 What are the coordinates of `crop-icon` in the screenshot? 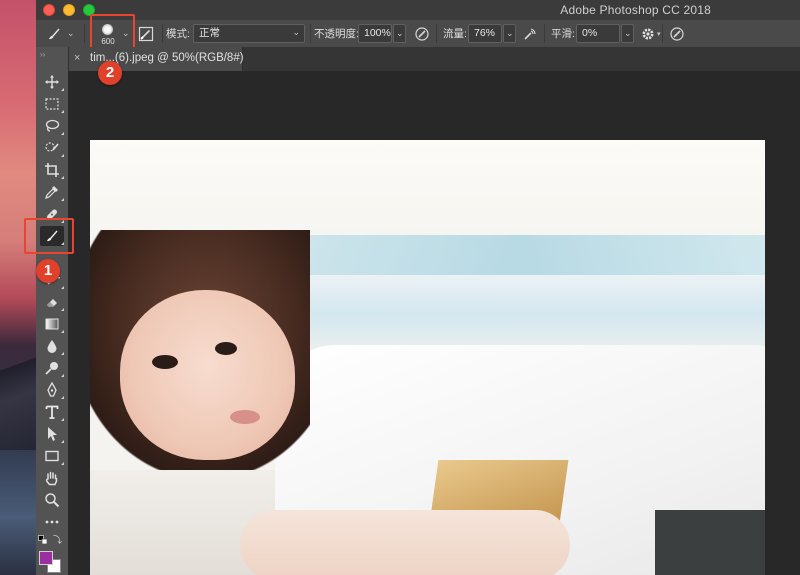 It's located at (52, 170).